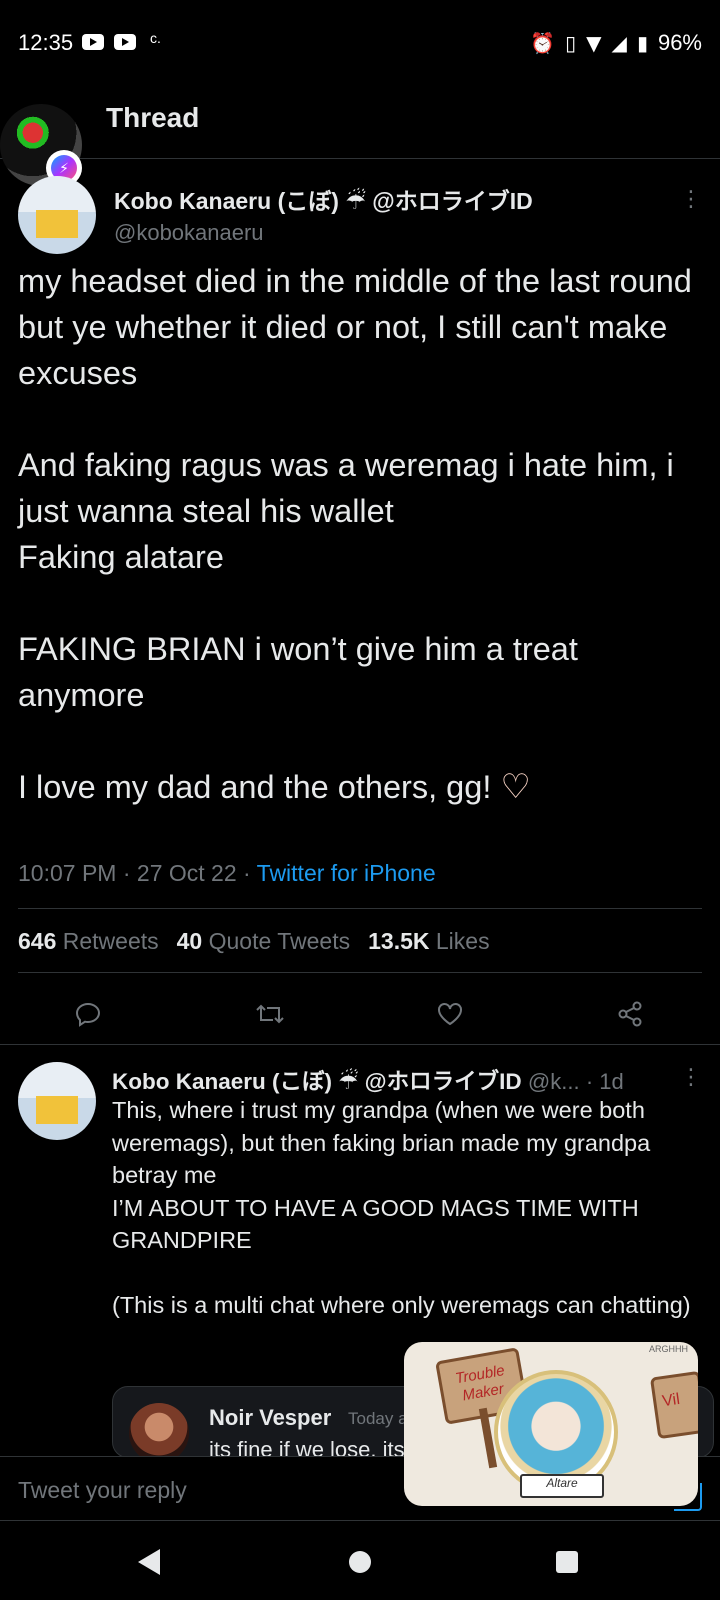 This screenshot has width=720, height=1600. Describe the element at coordinates (562, 1486) in the screenshot. I see `name-ribbon: Altare` at that location.